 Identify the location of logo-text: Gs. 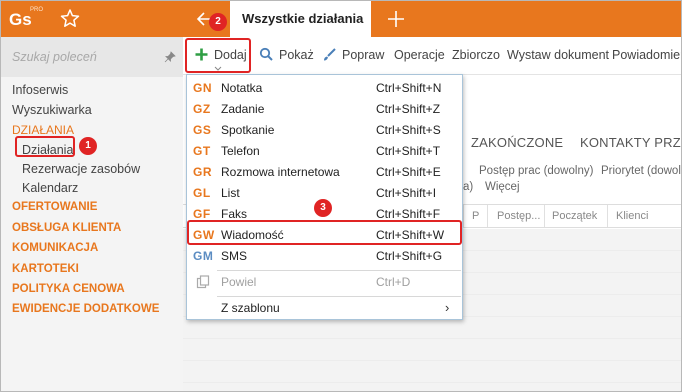
(20, 19).